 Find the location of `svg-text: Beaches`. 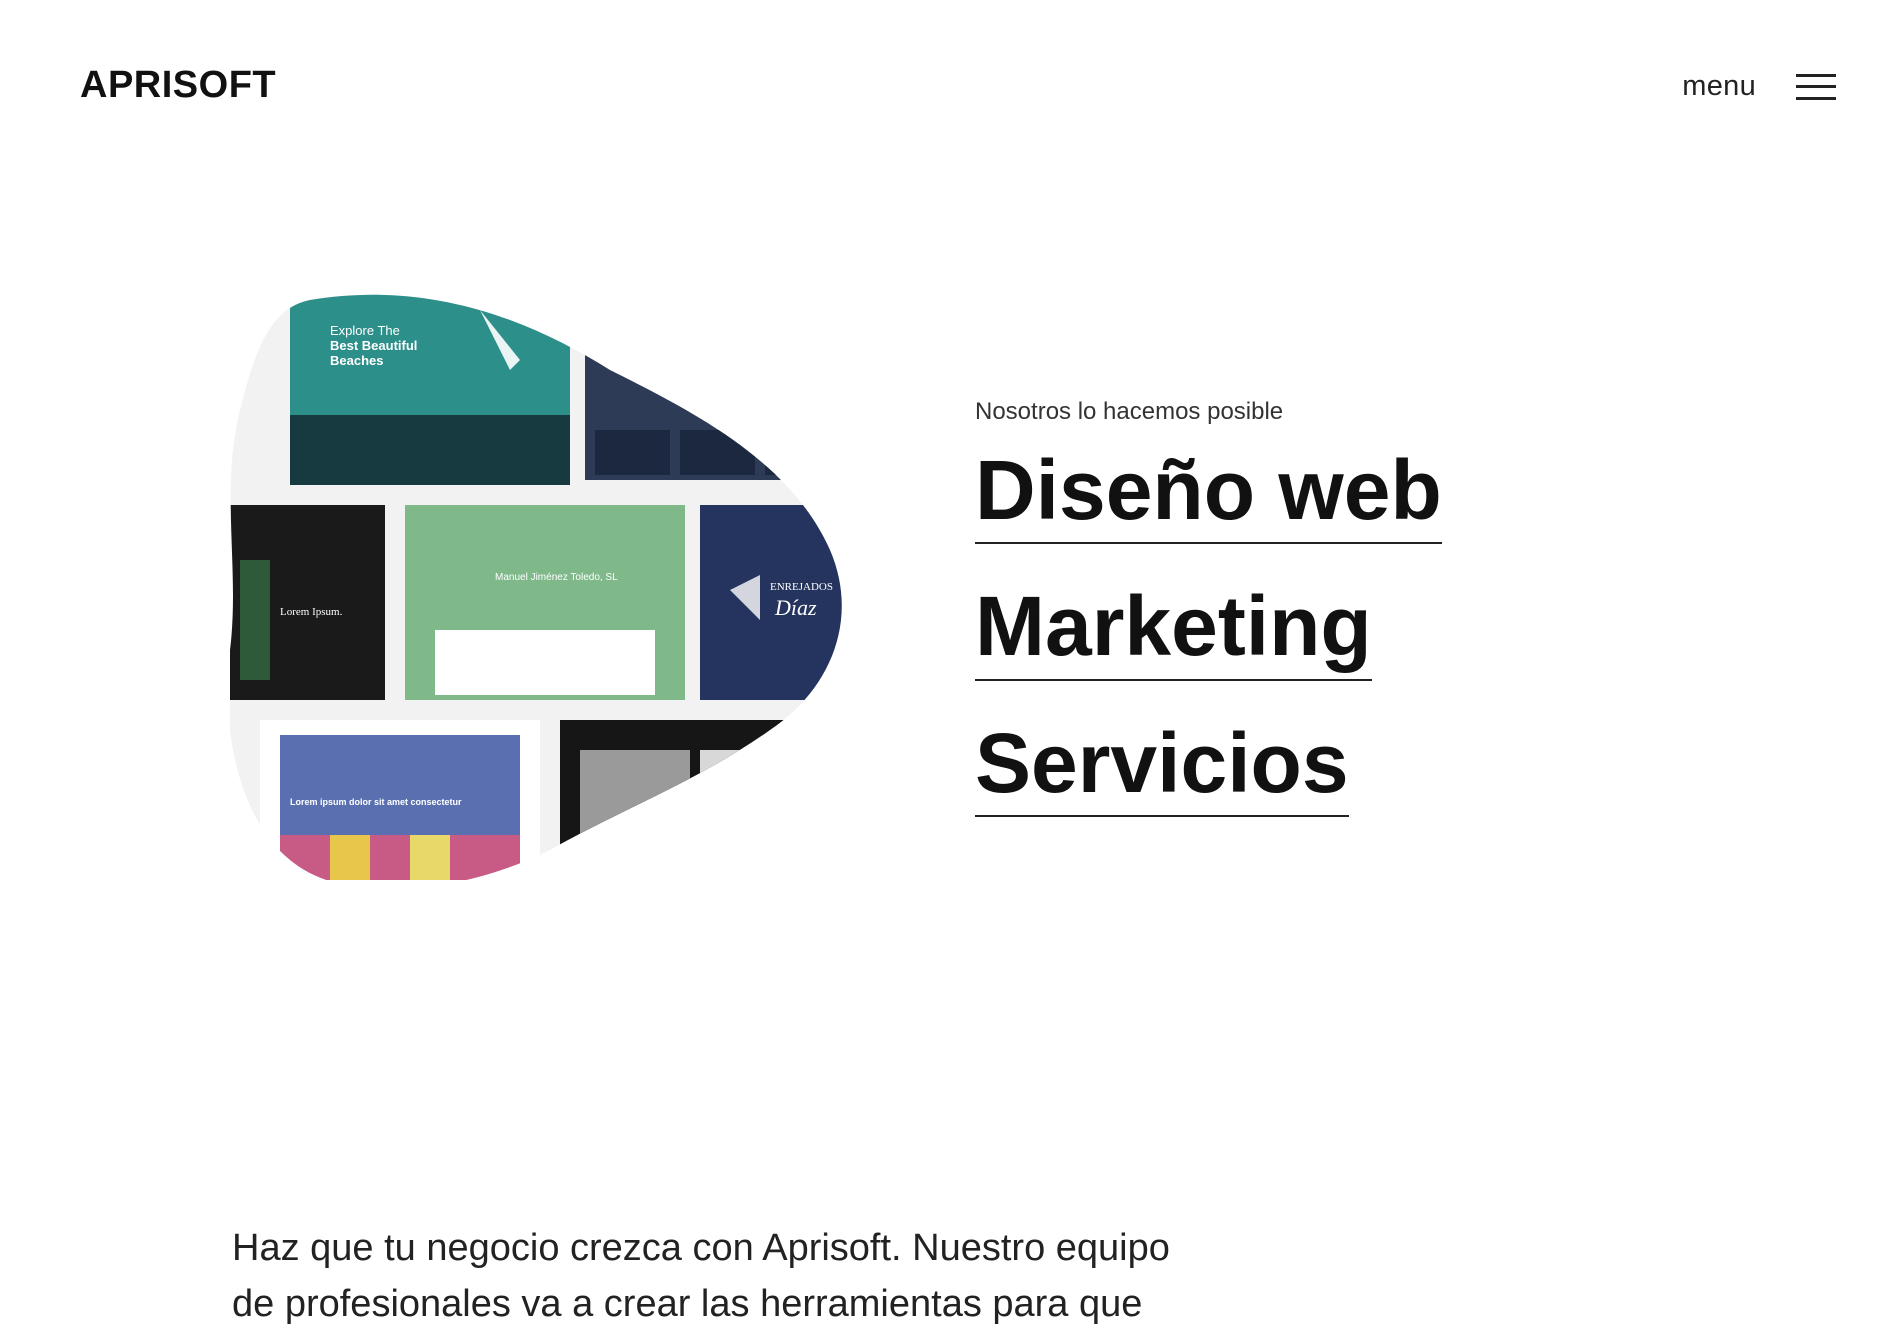

svg-text: Beaches is located at coordinates (356, 360).